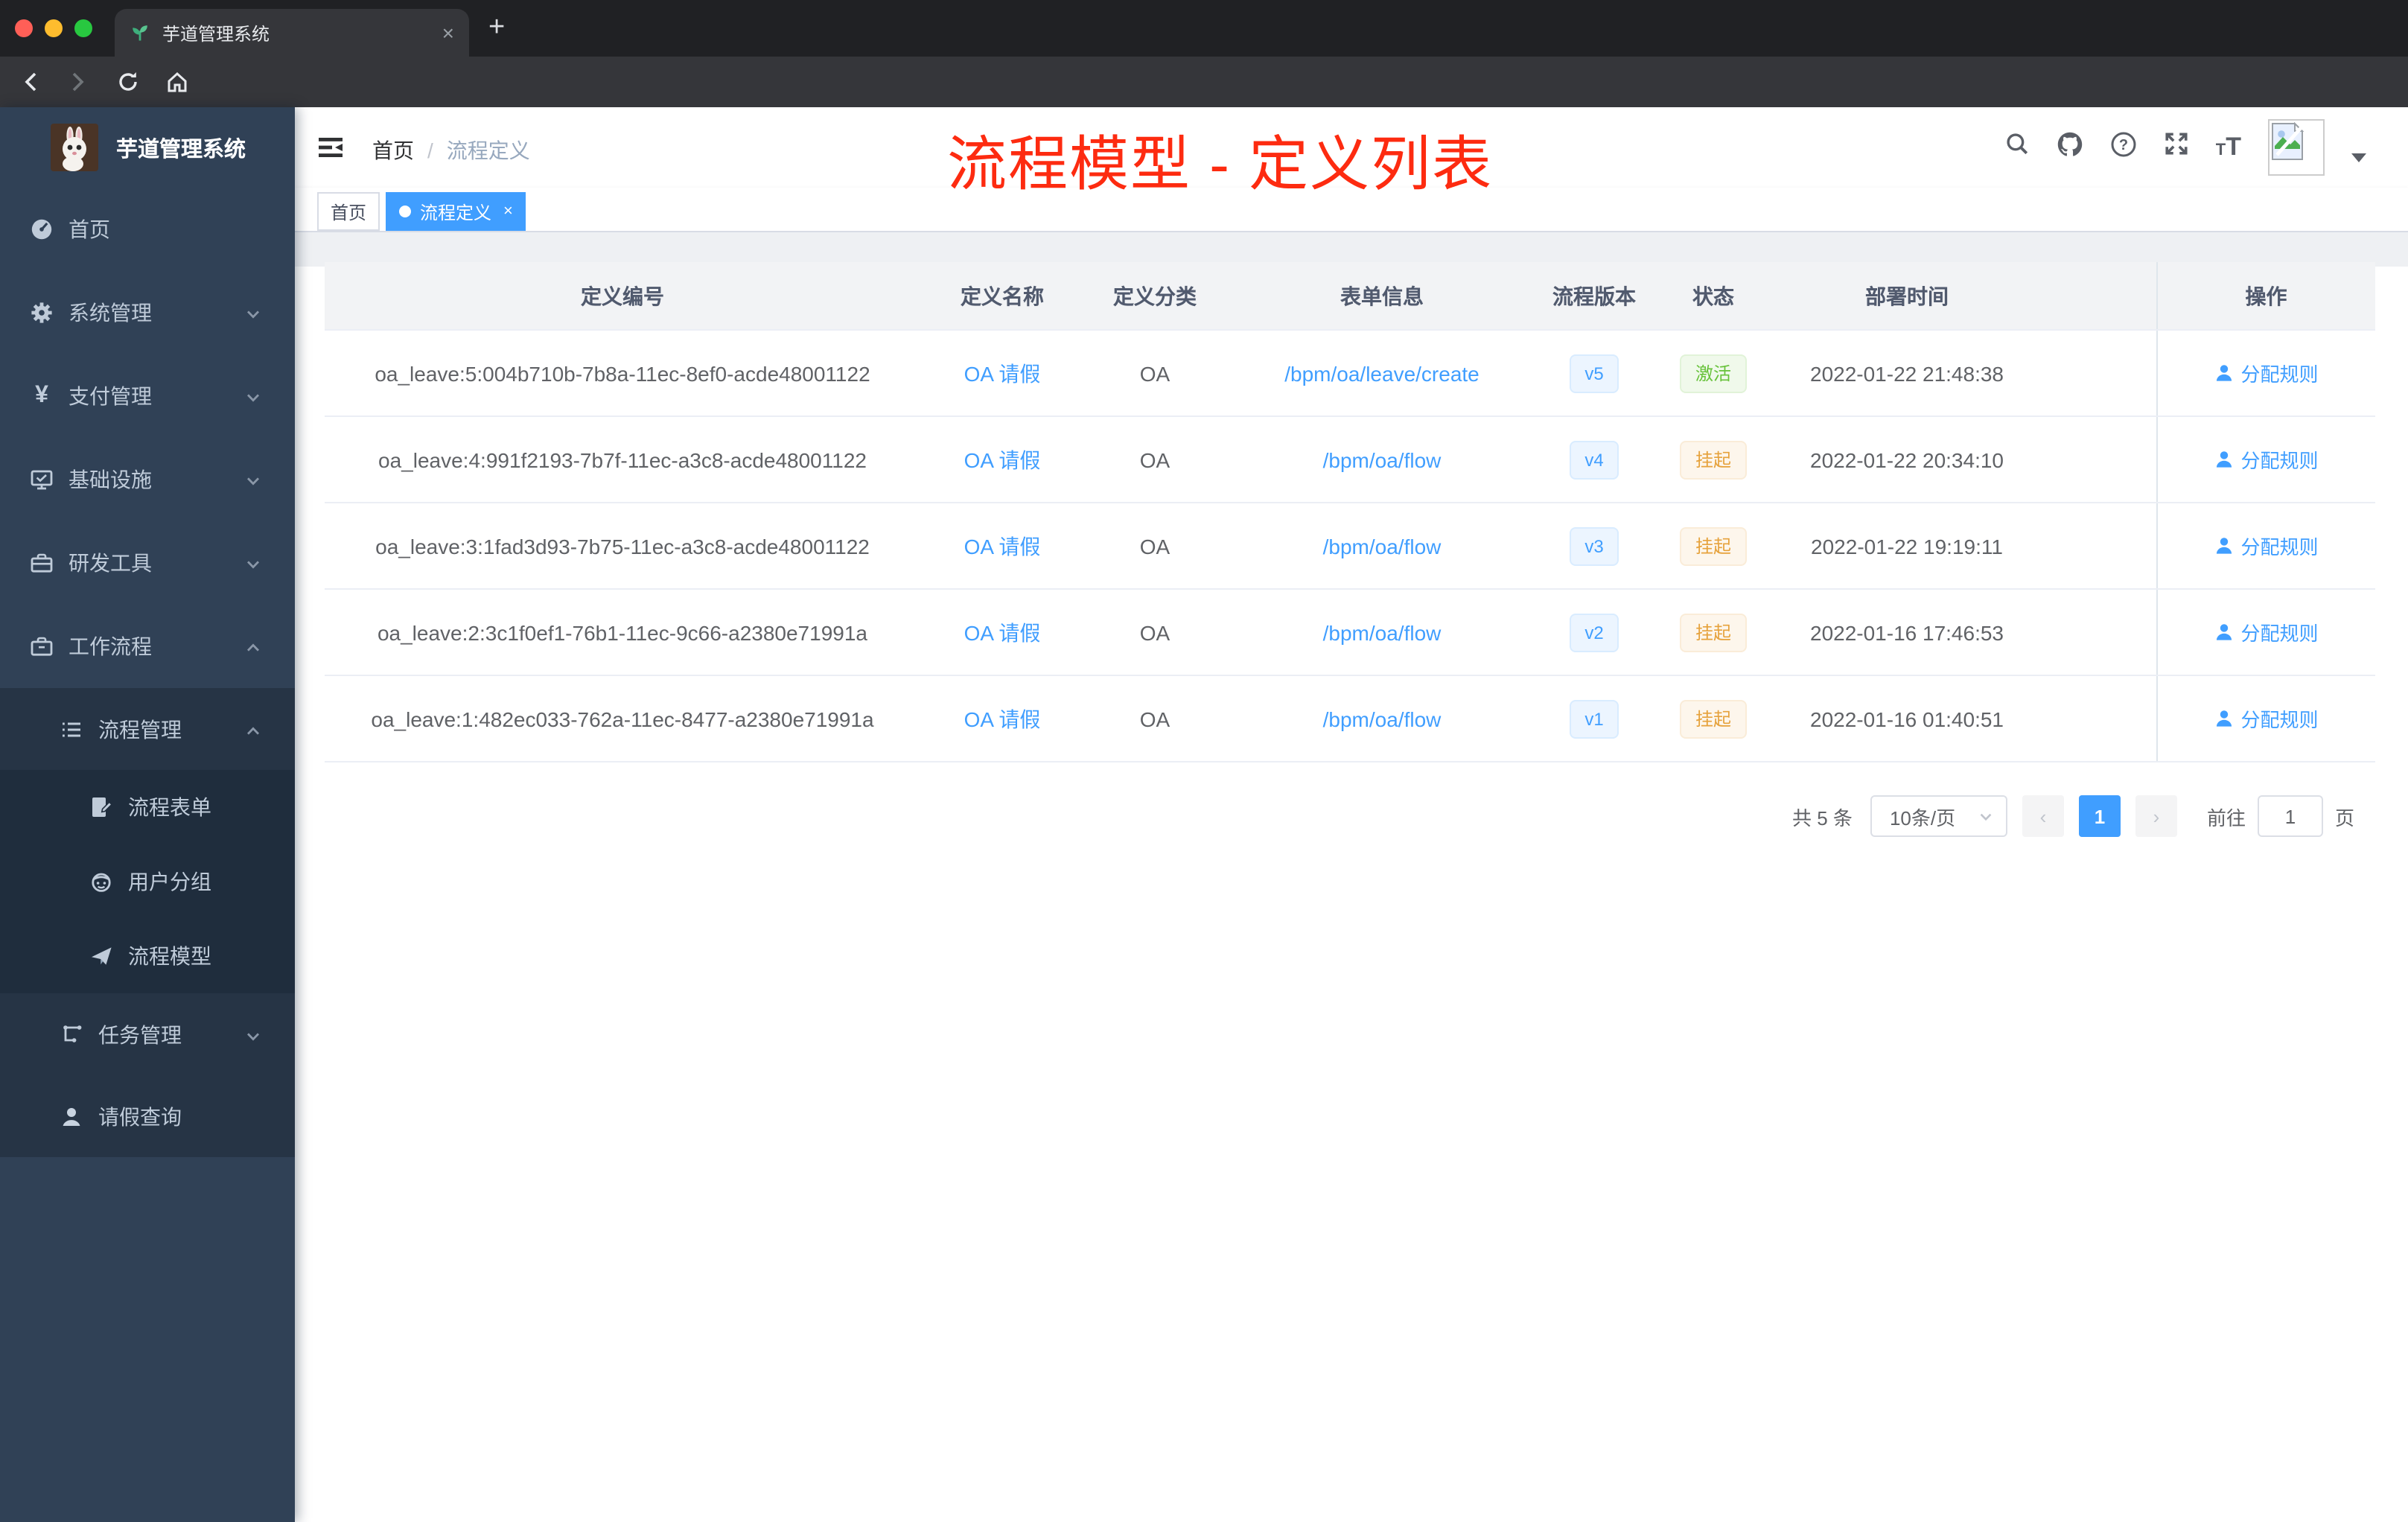  Describe the element at coordinates (1938, 816) in the screenshot. I see `page-size-select: 10条/页` at that location.